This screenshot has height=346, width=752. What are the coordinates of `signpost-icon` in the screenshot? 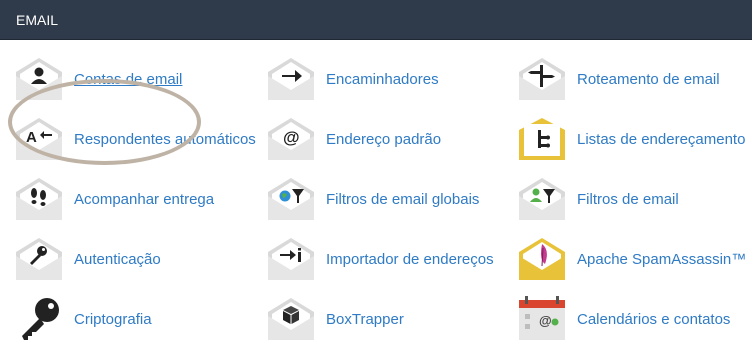 It's located at (542, 79).